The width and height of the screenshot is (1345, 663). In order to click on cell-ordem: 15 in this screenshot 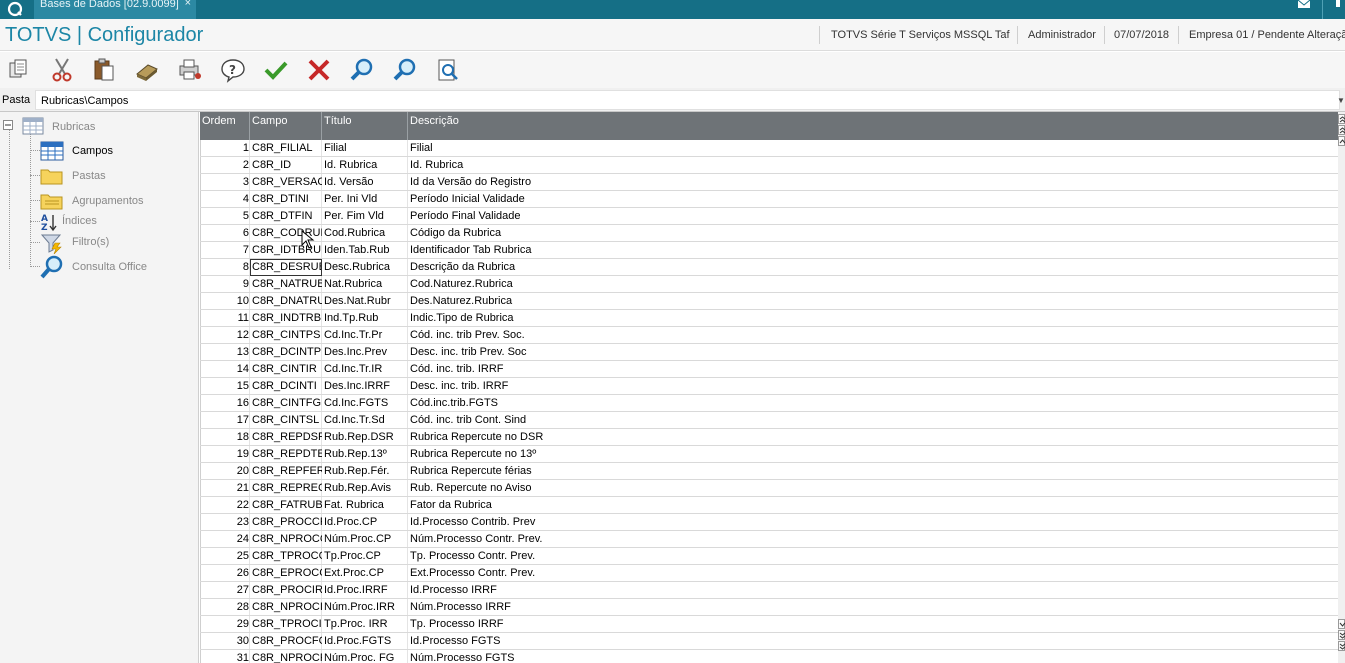, I will do `click(224, 386)`.